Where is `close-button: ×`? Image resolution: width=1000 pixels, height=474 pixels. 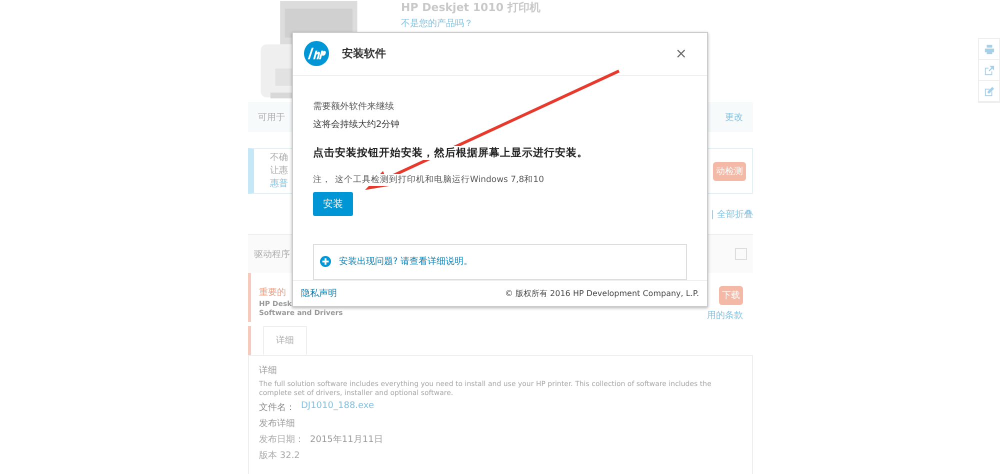 close-button: × is located at coordinates (681, 53).